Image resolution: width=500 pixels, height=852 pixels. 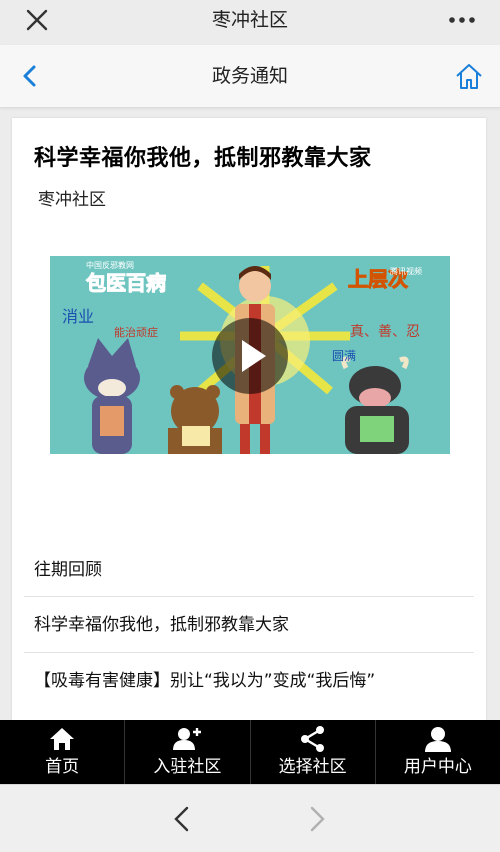 I want to click on video-text-3: 能治顽症, so click(x=136, y=332).